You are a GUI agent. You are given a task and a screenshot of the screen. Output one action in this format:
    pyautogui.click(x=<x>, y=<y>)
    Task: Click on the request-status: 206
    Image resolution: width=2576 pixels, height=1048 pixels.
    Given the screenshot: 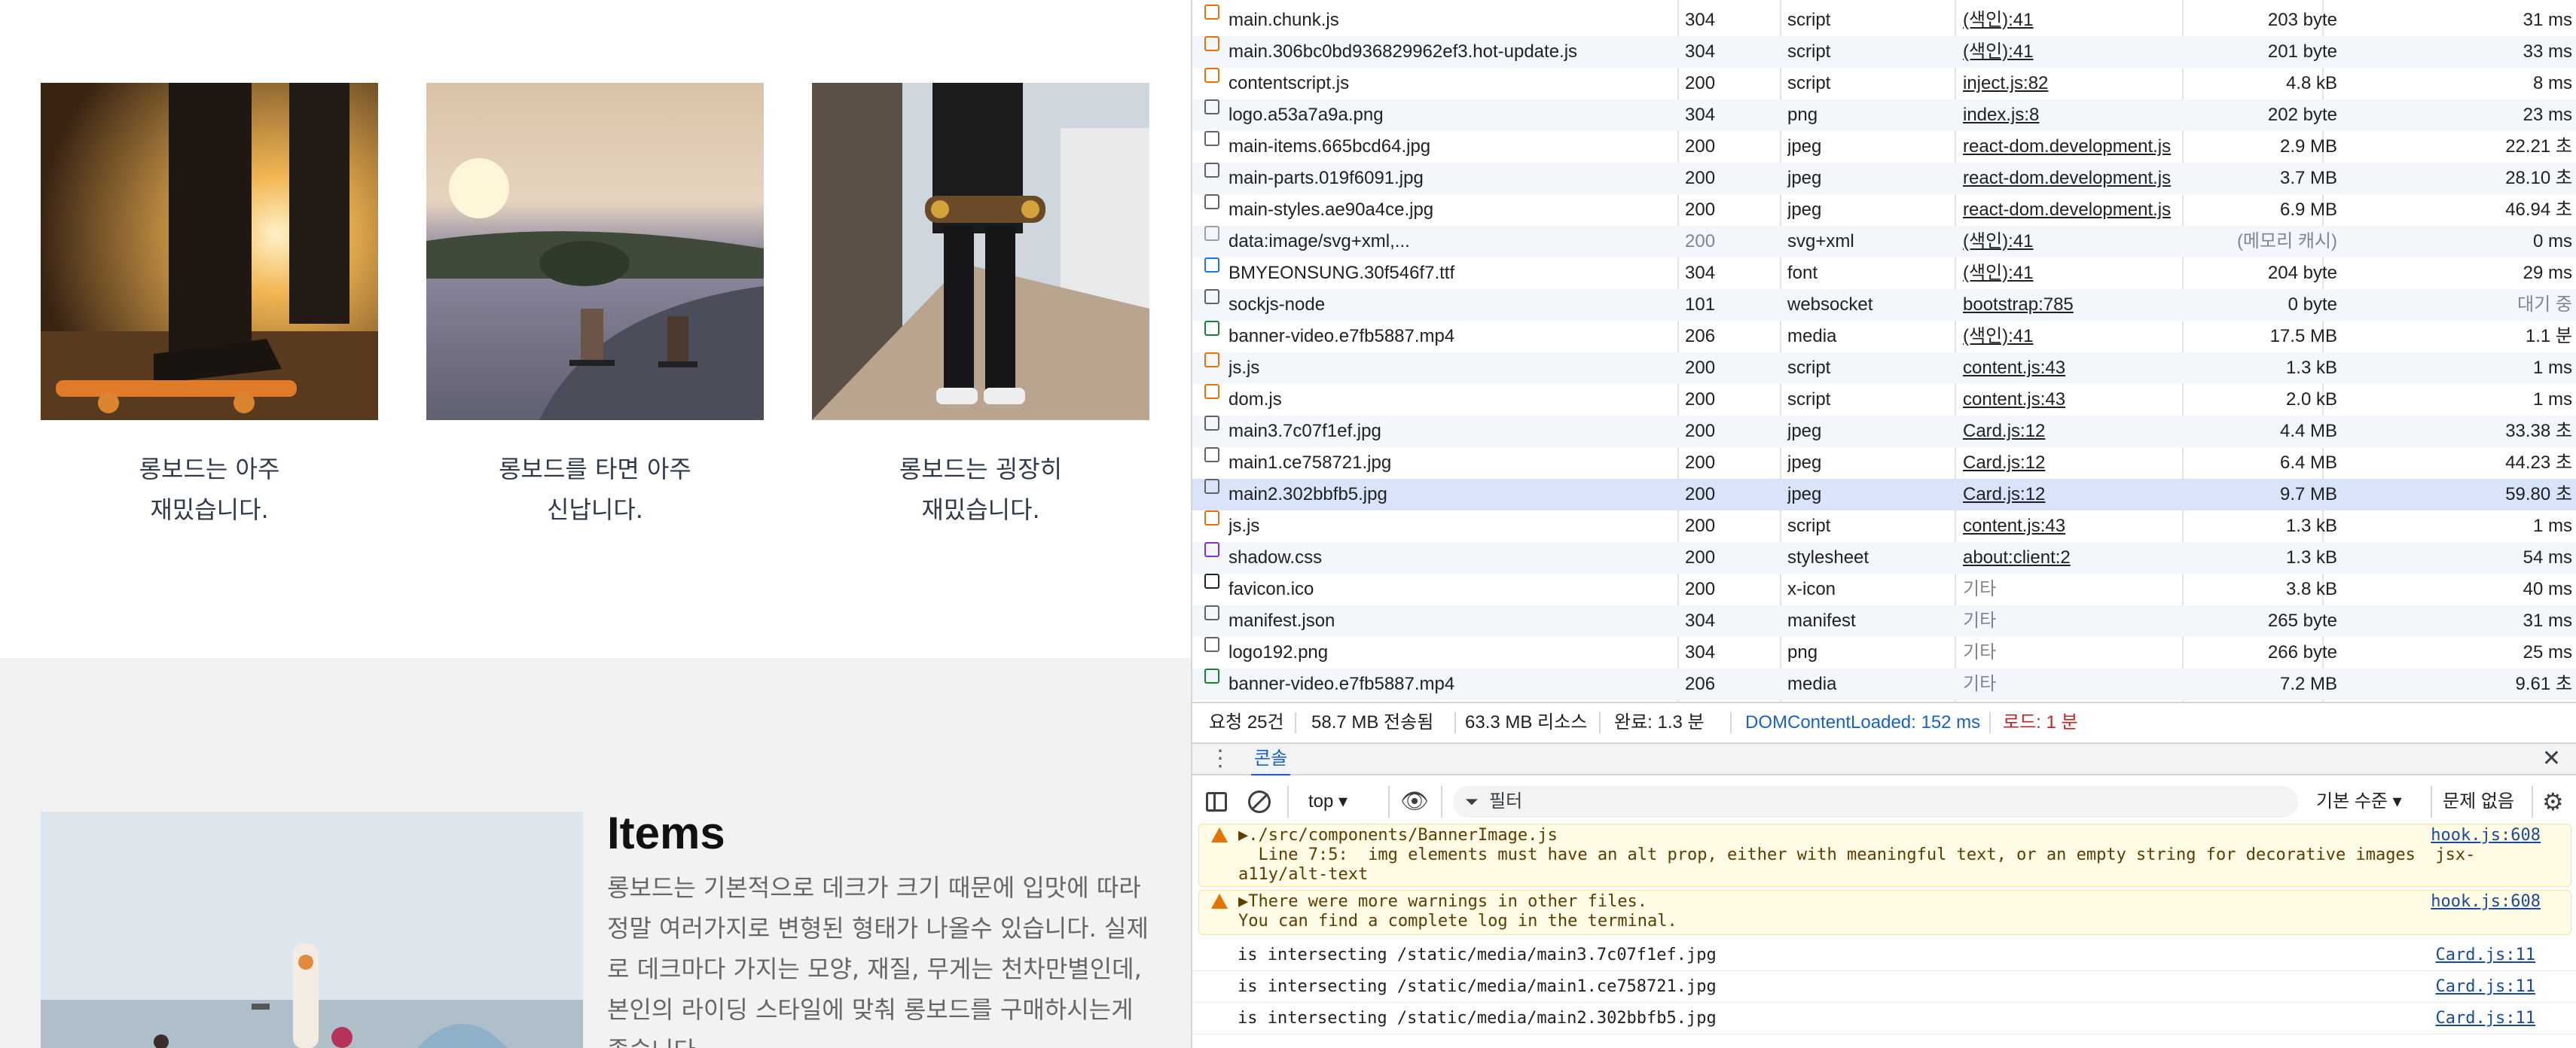 What is the action you would take?
    pyautogui.click(x=1701, y=684)
    